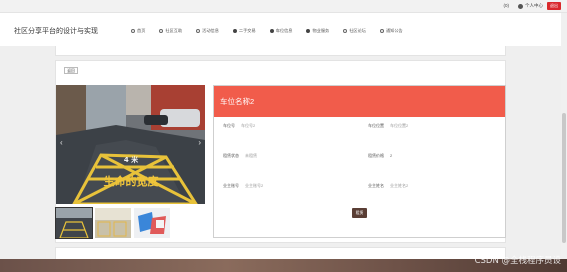 The height and width of the screenshot is (272, 567). What do you see at coordinates (234, 30) in the screenshot?
I see `trade-icon` at bounding box center [234, 30].